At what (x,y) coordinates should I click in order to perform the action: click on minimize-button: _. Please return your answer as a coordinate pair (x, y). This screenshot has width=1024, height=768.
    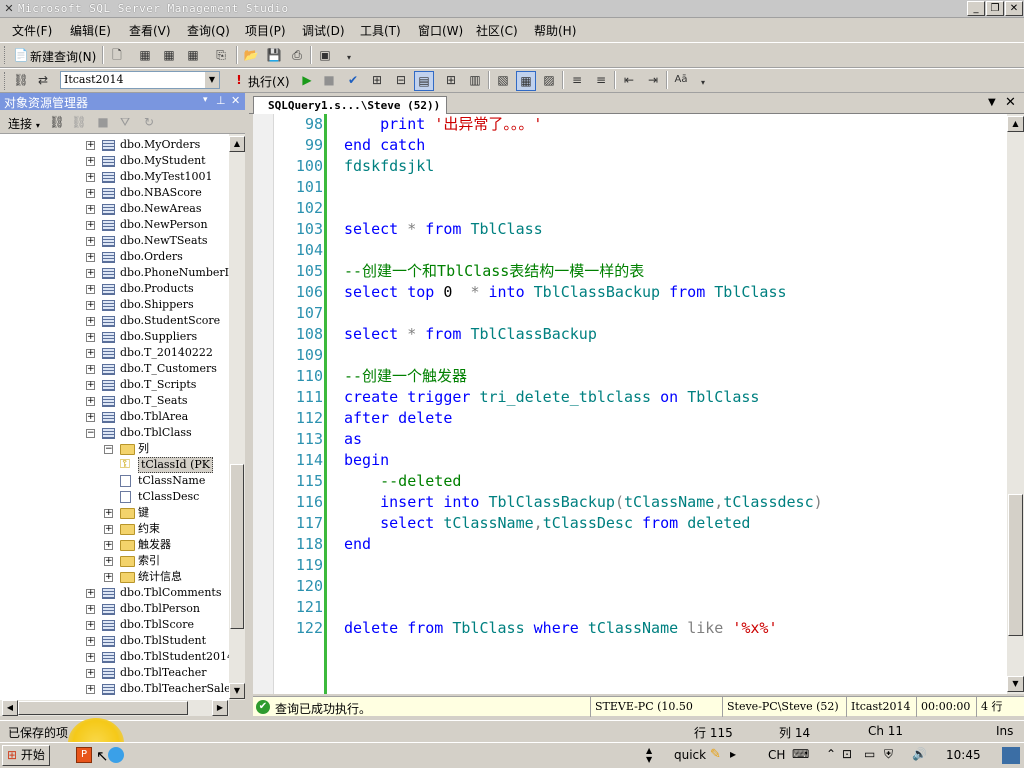
    Looking at the image, I should click on (976, 8).